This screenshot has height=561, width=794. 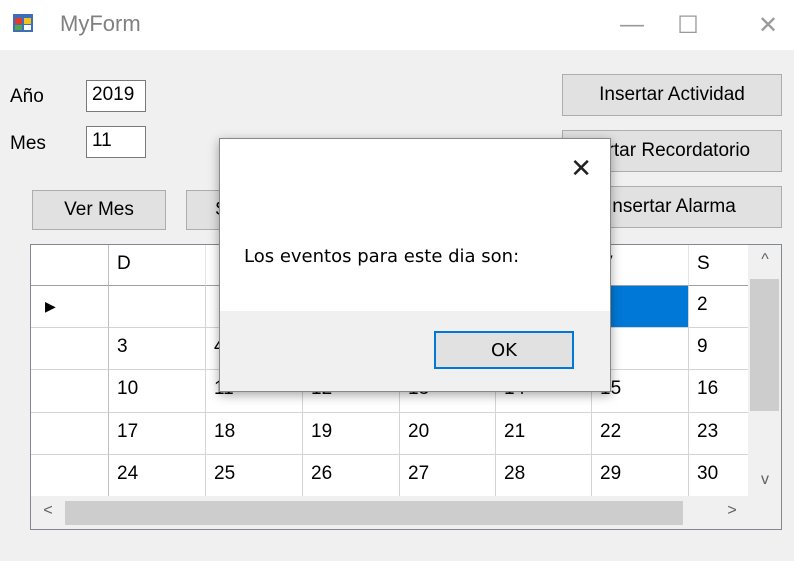 I want to click on app-icon, so click(x=23, y=23).